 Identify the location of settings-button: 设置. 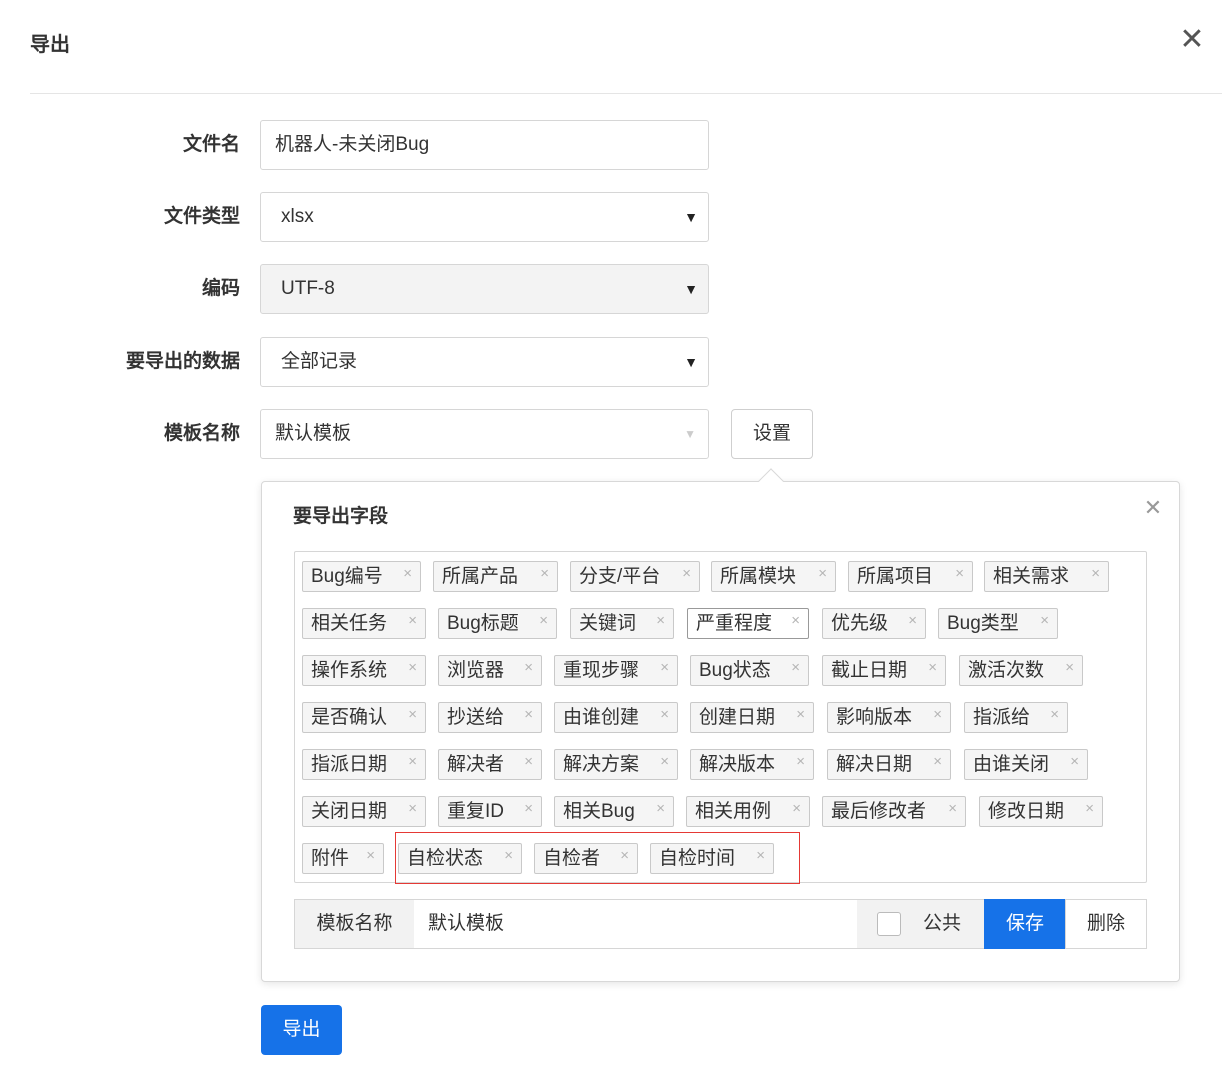
(772, 434).